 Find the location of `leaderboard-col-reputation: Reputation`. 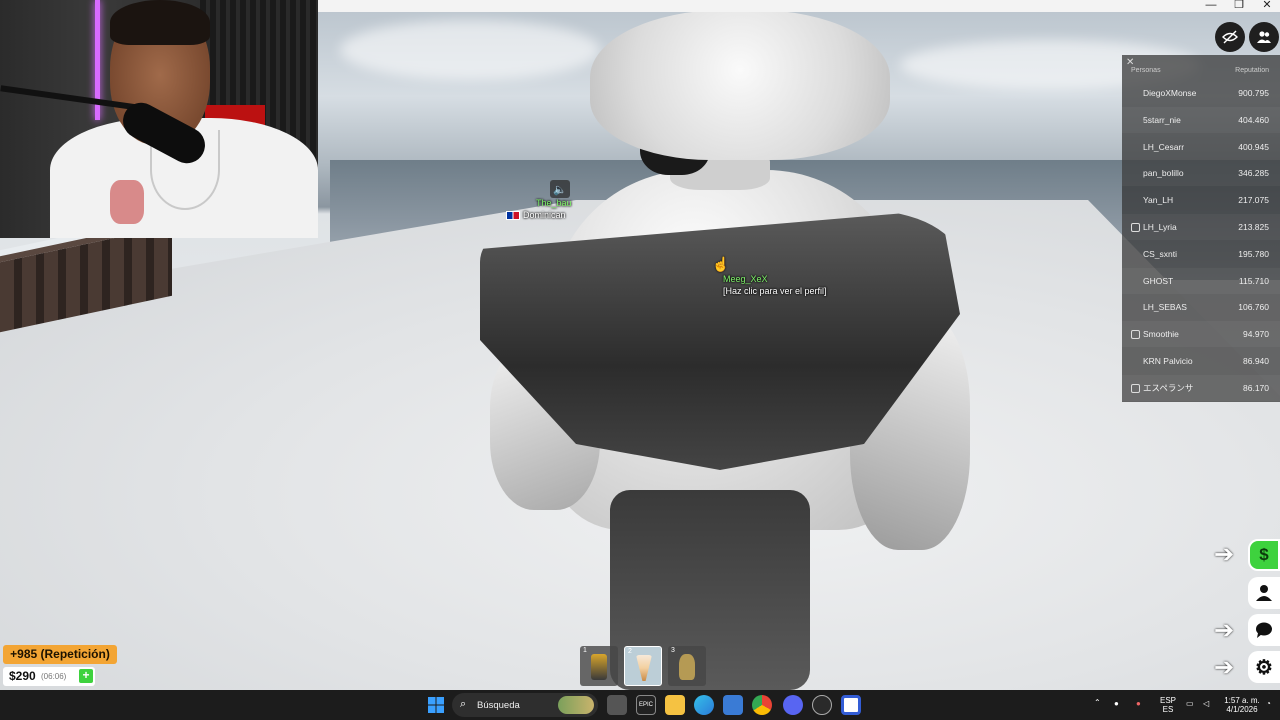

leaderboard-col-reputation: Reputation is located at coordinates (1252, 70).